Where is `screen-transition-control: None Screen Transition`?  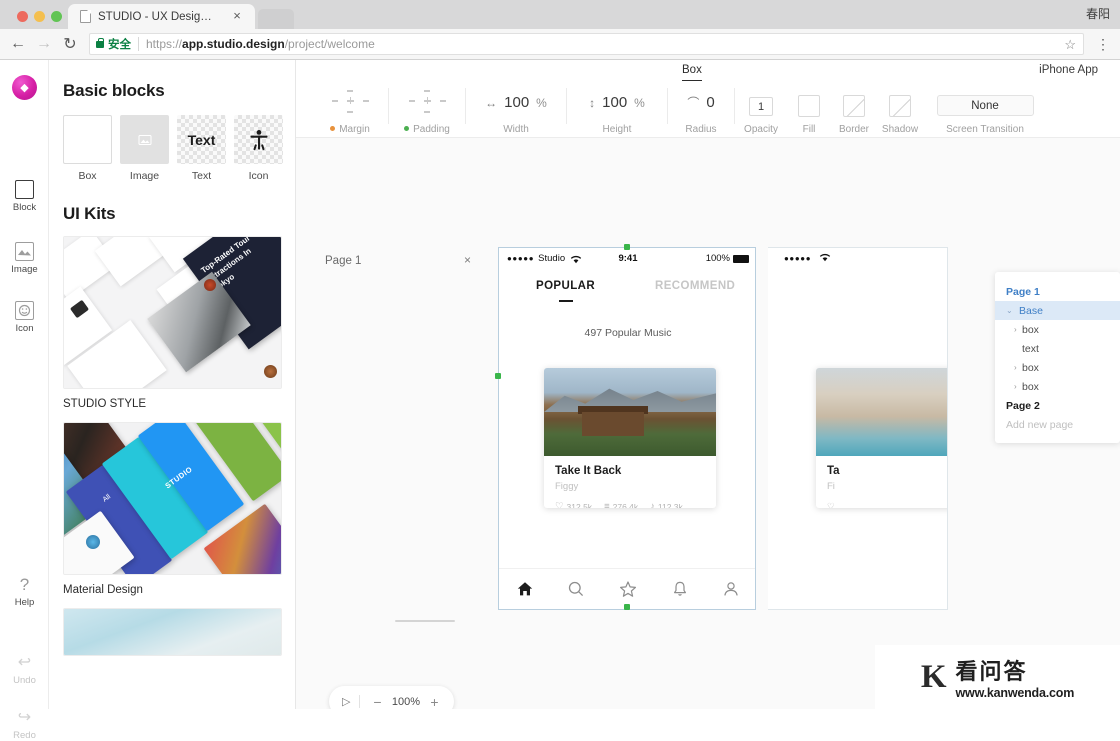
screen-transition-control: None Screen Transition is located at coordinates (985, 111).